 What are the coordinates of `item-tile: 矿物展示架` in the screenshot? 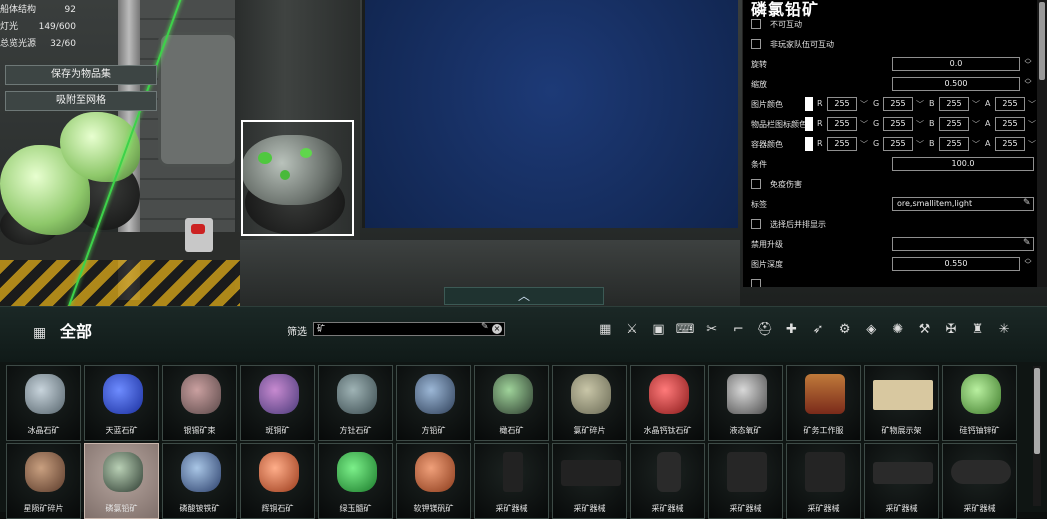 It's located at (901, 403).